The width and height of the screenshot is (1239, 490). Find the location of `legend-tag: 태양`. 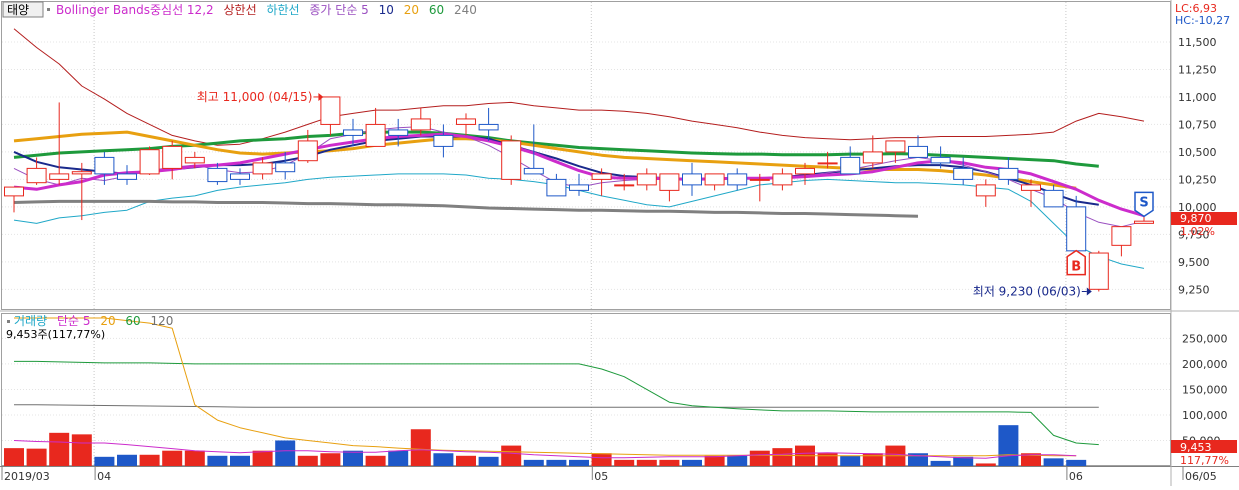

legend-tag: 태양 is located at coordinates (18, 10).